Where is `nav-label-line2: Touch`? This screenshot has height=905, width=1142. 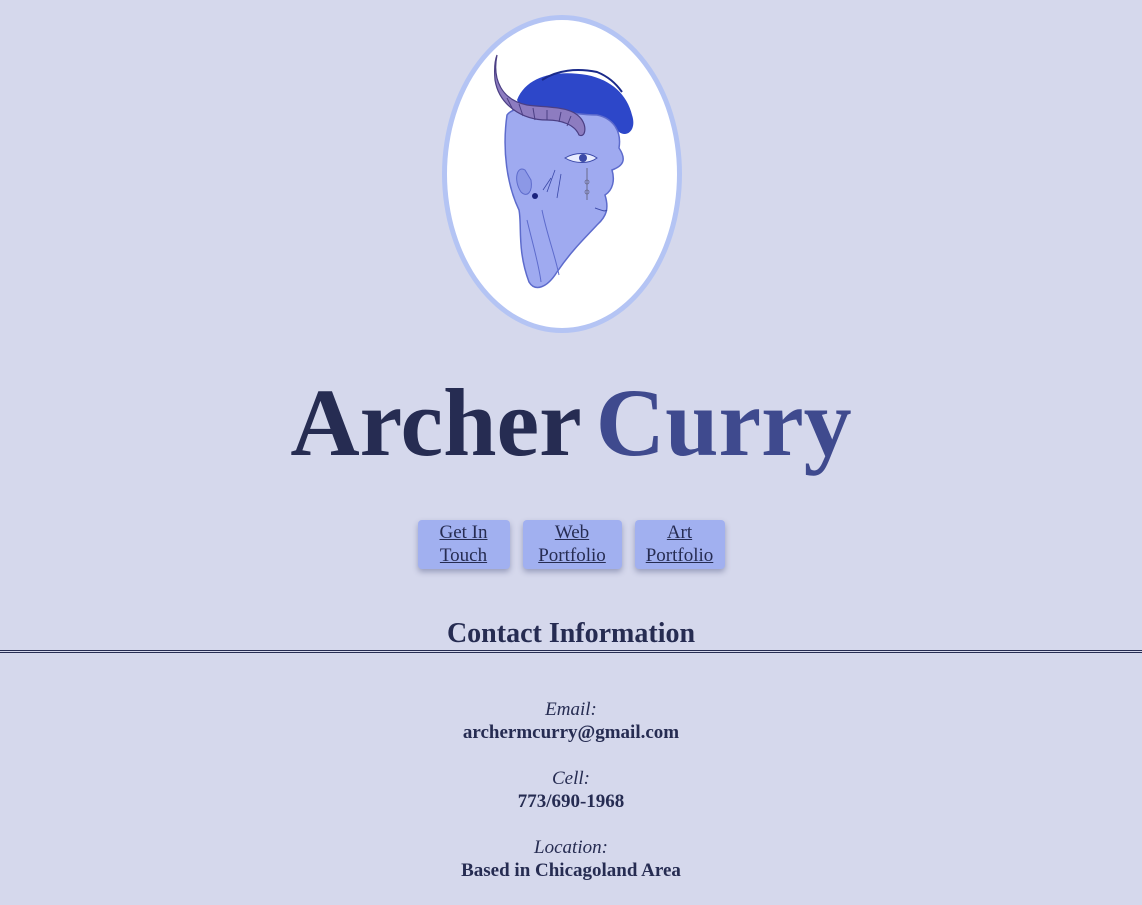
nav-label-line2: Touch is located at coordinates (463, 555).